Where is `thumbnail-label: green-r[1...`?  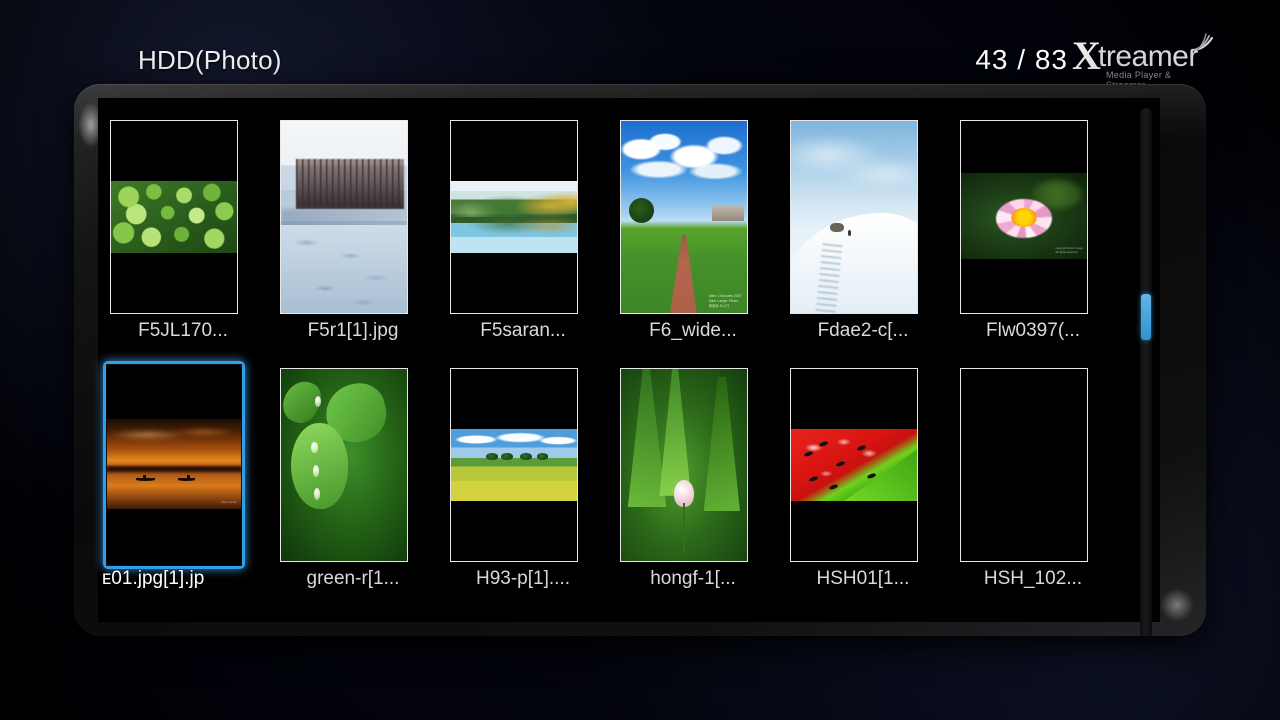 thumbnail-label: green-r[1... is located at coordinates (353, 578).